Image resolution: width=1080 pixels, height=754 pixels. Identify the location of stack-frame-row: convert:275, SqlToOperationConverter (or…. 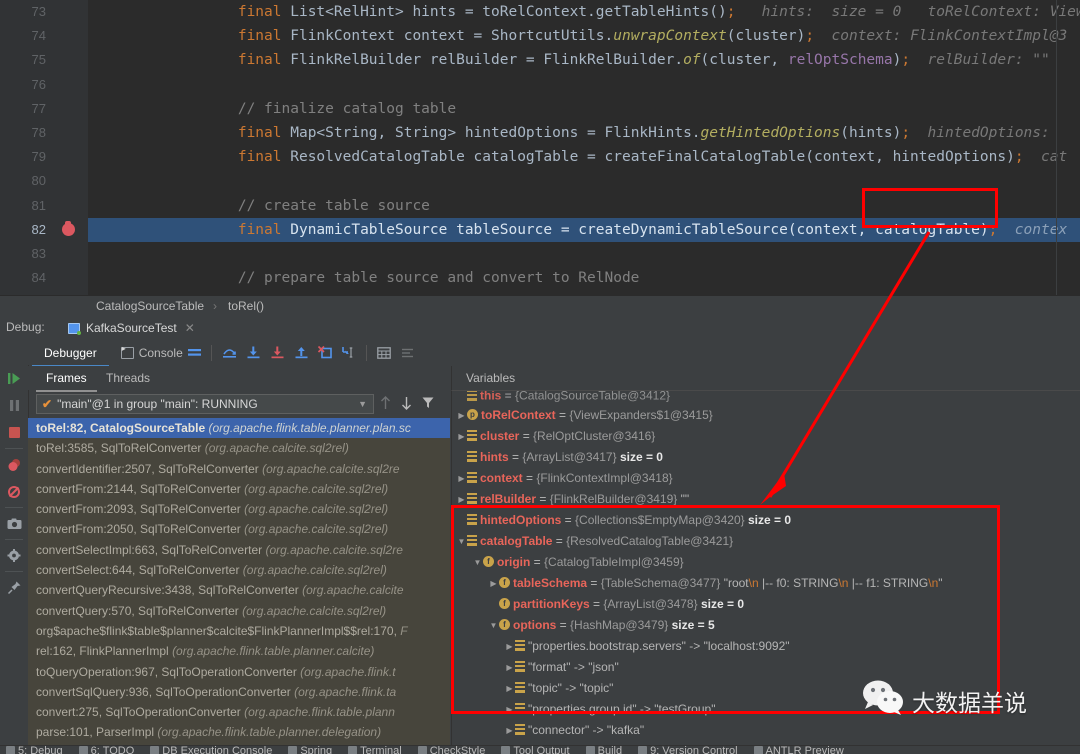
(239, 712).